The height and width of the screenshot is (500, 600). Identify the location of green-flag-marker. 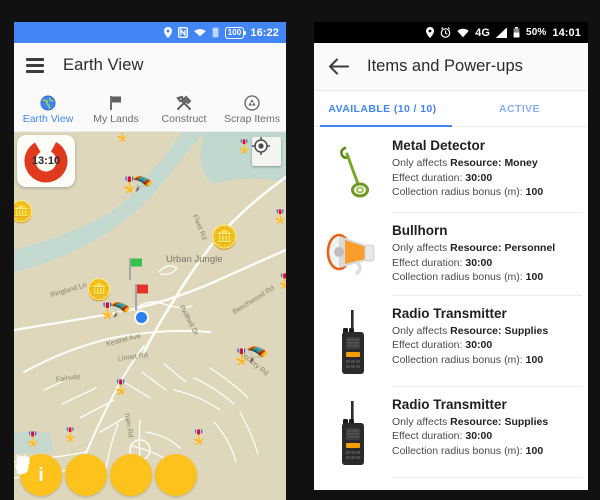
(135, 269).